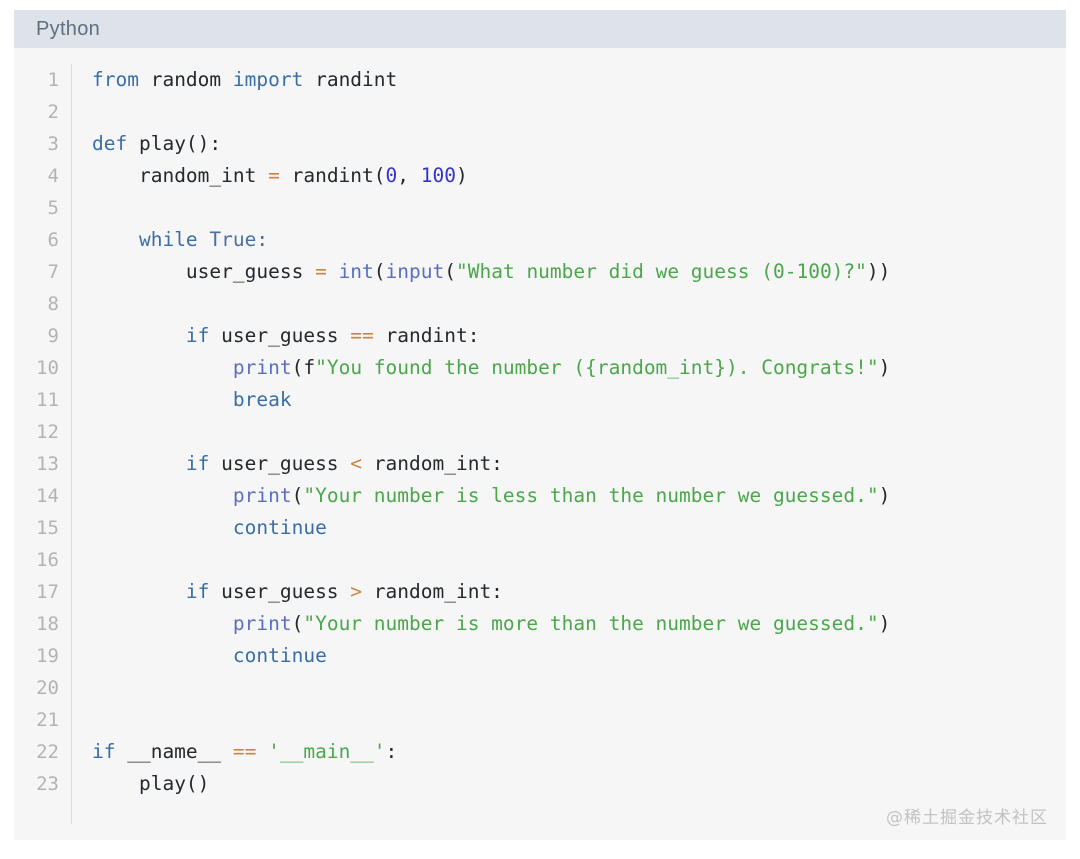 This screenshot has height=859, width=1080. What do you see at coordinates (356, 463) in the screenshot?
I see `token-operator: <` at bounding box center [356, 463].